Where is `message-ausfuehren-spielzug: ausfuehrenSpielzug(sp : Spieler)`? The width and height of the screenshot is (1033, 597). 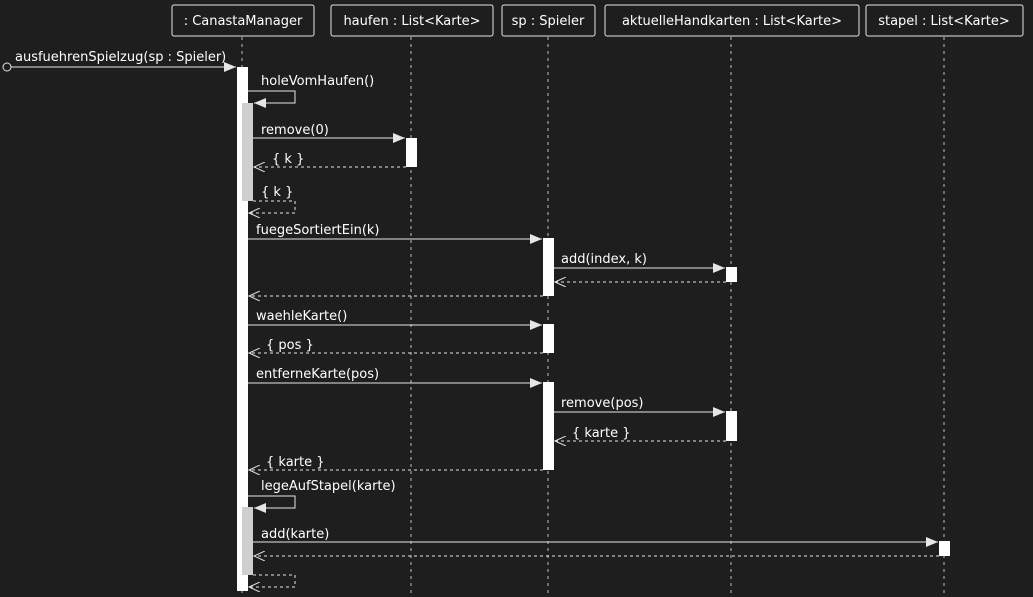 message-ausfuehren-spielzug: ausfuehrenSpielzug(sp : Spieler) is located at coordinates (119, 61).